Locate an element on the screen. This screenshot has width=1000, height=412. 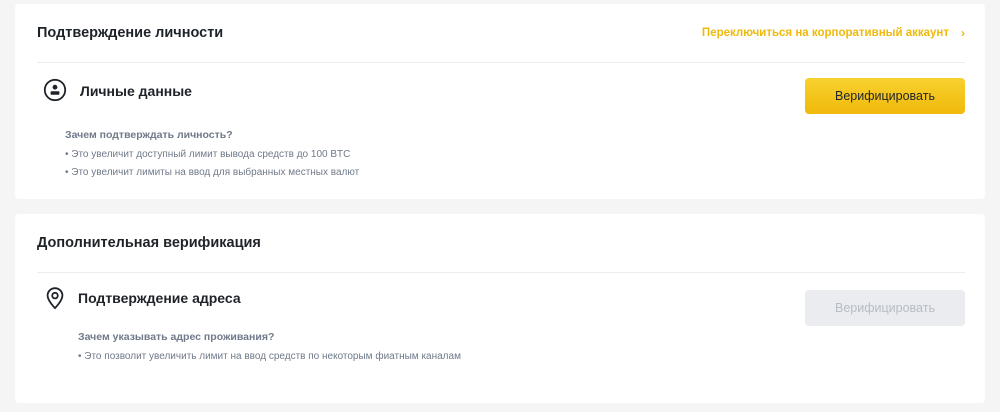
switch-to-corporate-link: Переключиться на корпоративный аккаунт › is located at coordinates (833, 33).